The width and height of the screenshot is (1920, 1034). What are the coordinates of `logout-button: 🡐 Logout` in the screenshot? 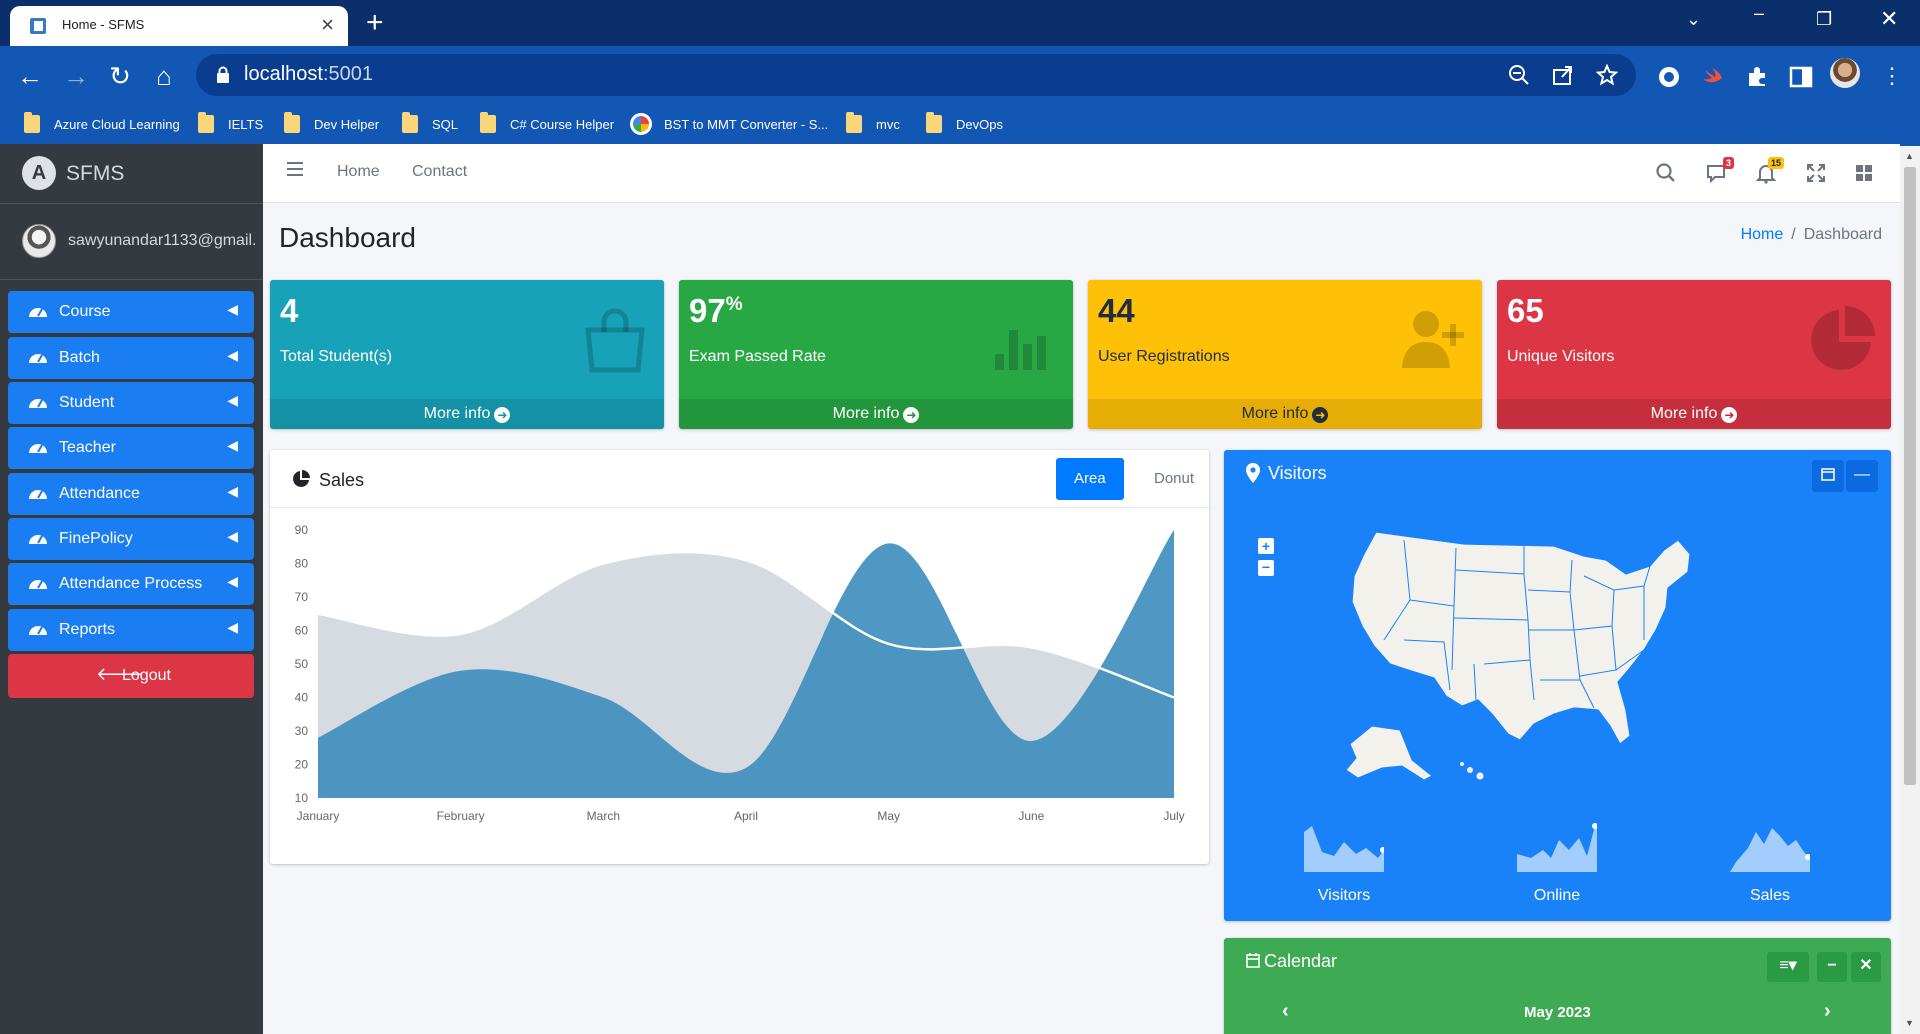 It's located at (131, 676).